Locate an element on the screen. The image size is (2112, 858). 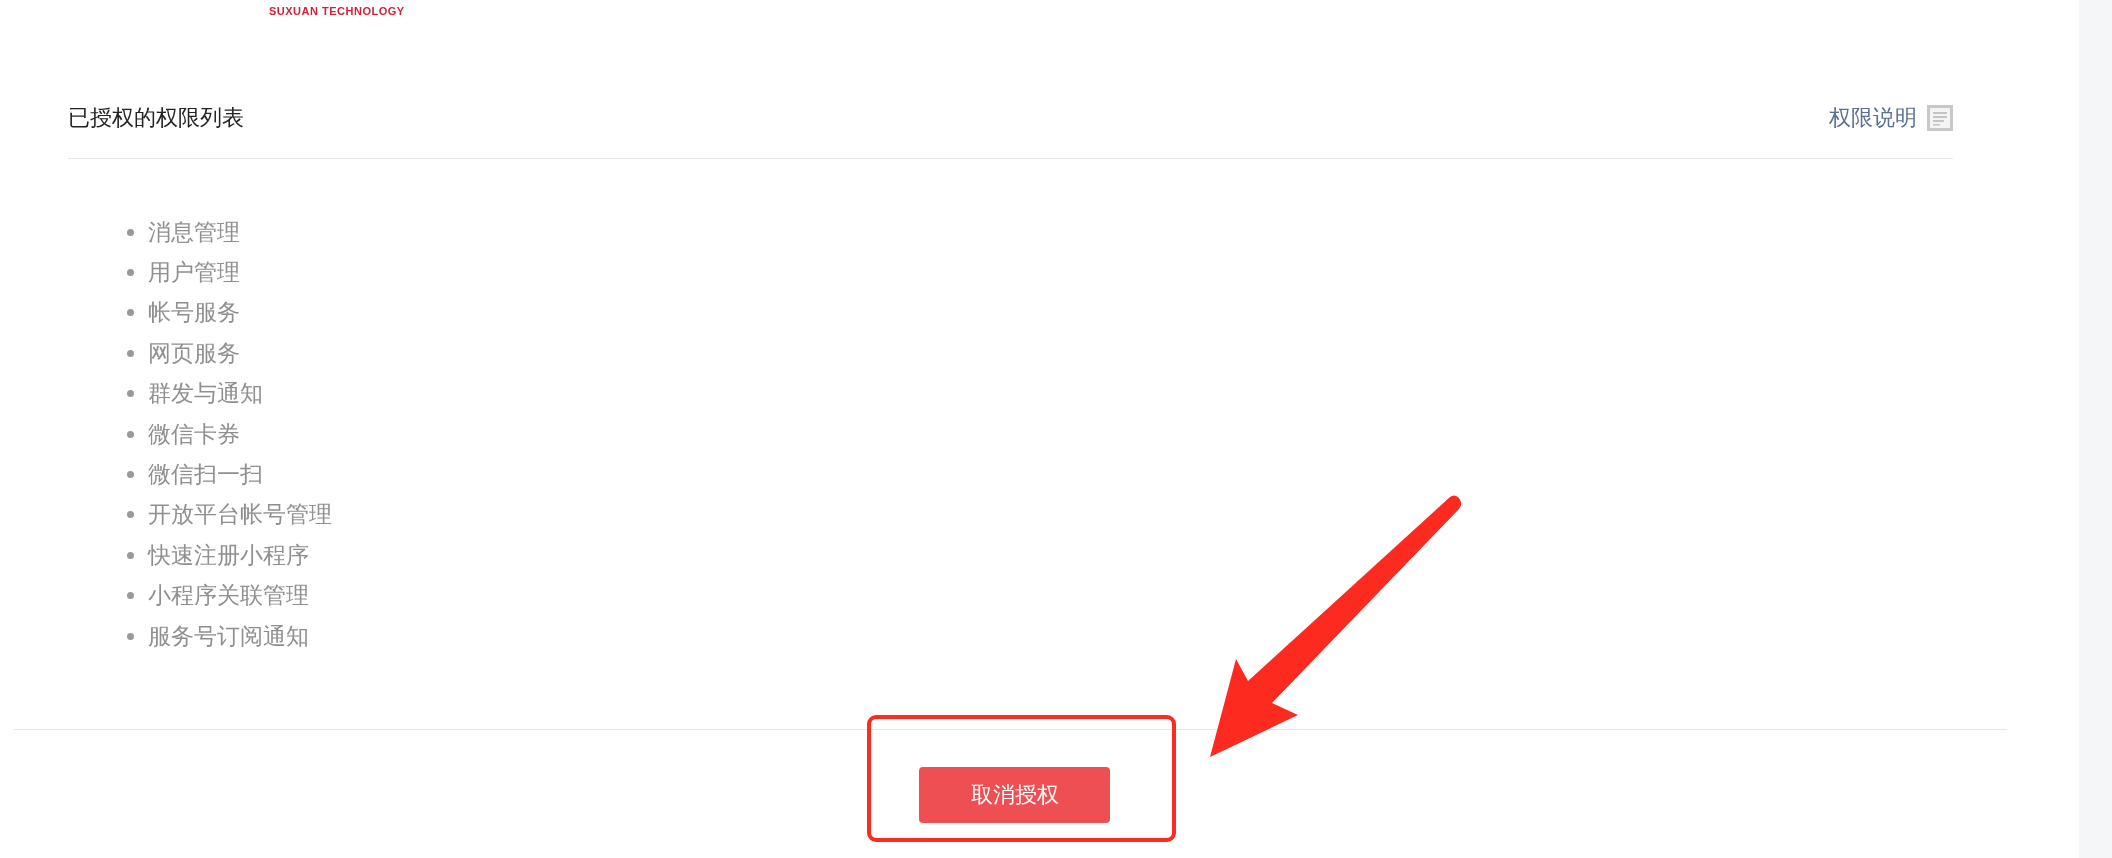
permission-item: 快速注册小程序 is located at coordinates (228, 555).